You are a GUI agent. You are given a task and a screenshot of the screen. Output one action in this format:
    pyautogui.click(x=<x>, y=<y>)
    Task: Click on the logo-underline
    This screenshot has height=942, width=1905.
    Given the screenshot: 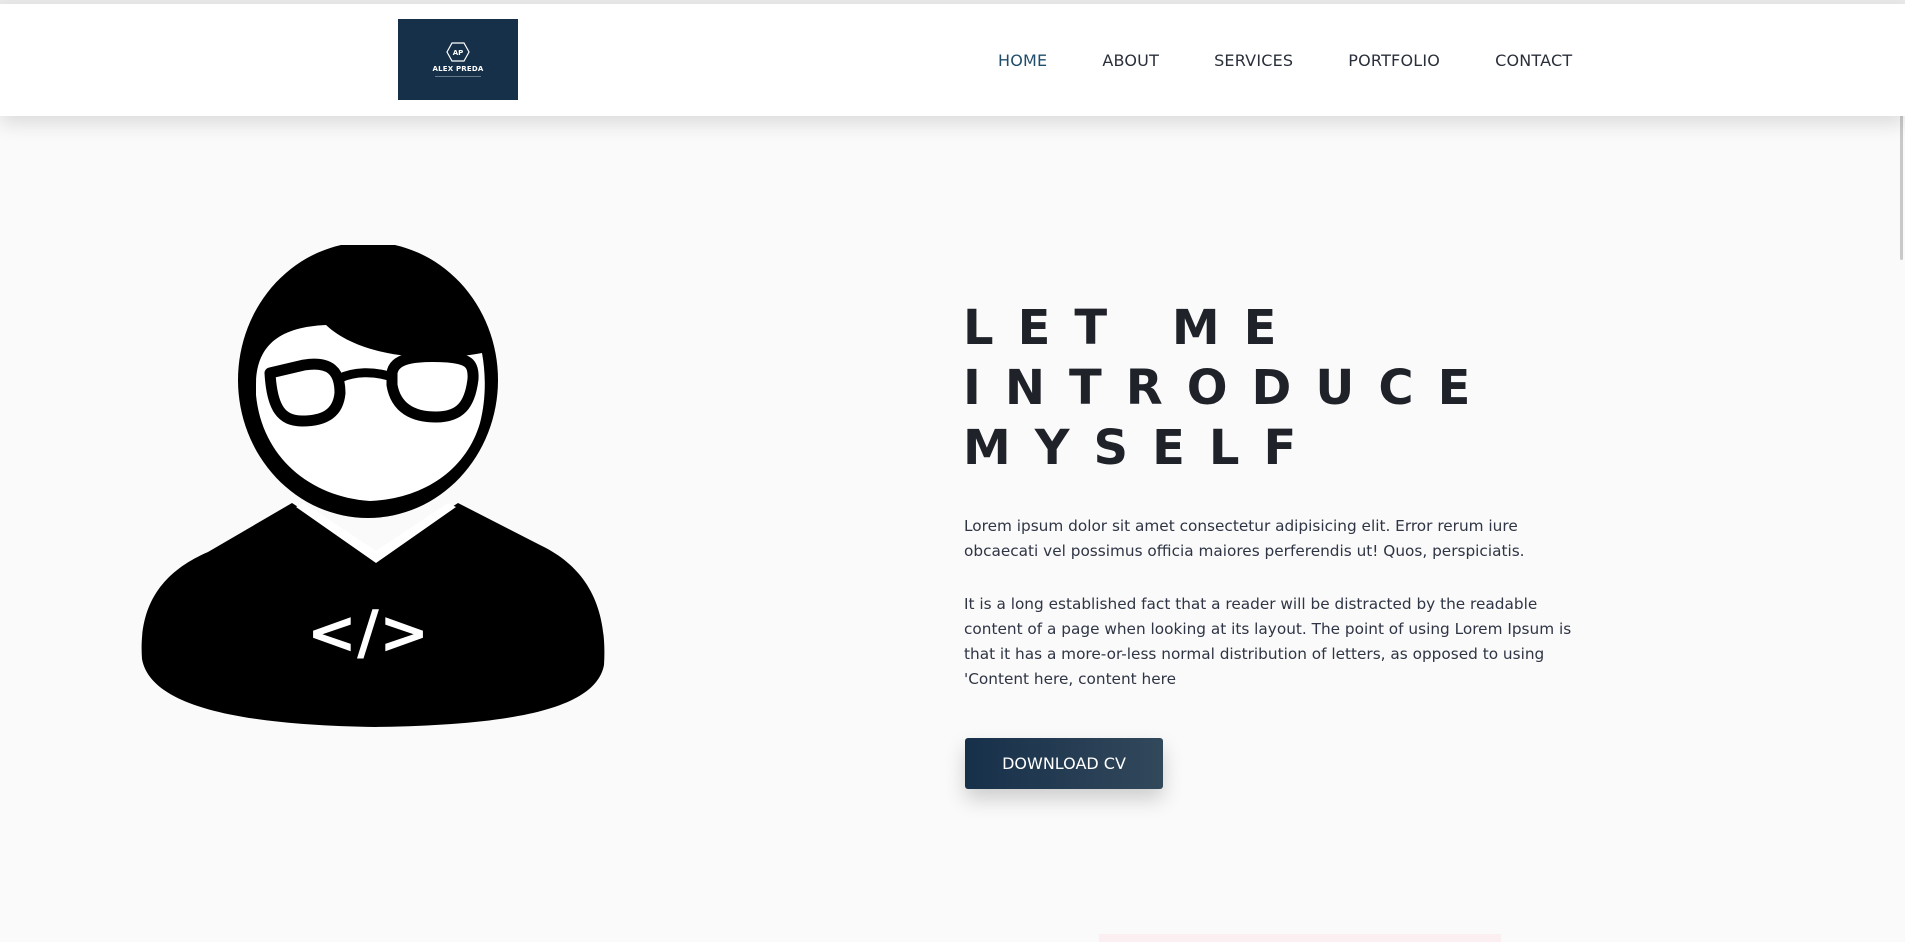 What is the action you would take?
    pyautogui.click(x=458, y=76)
    